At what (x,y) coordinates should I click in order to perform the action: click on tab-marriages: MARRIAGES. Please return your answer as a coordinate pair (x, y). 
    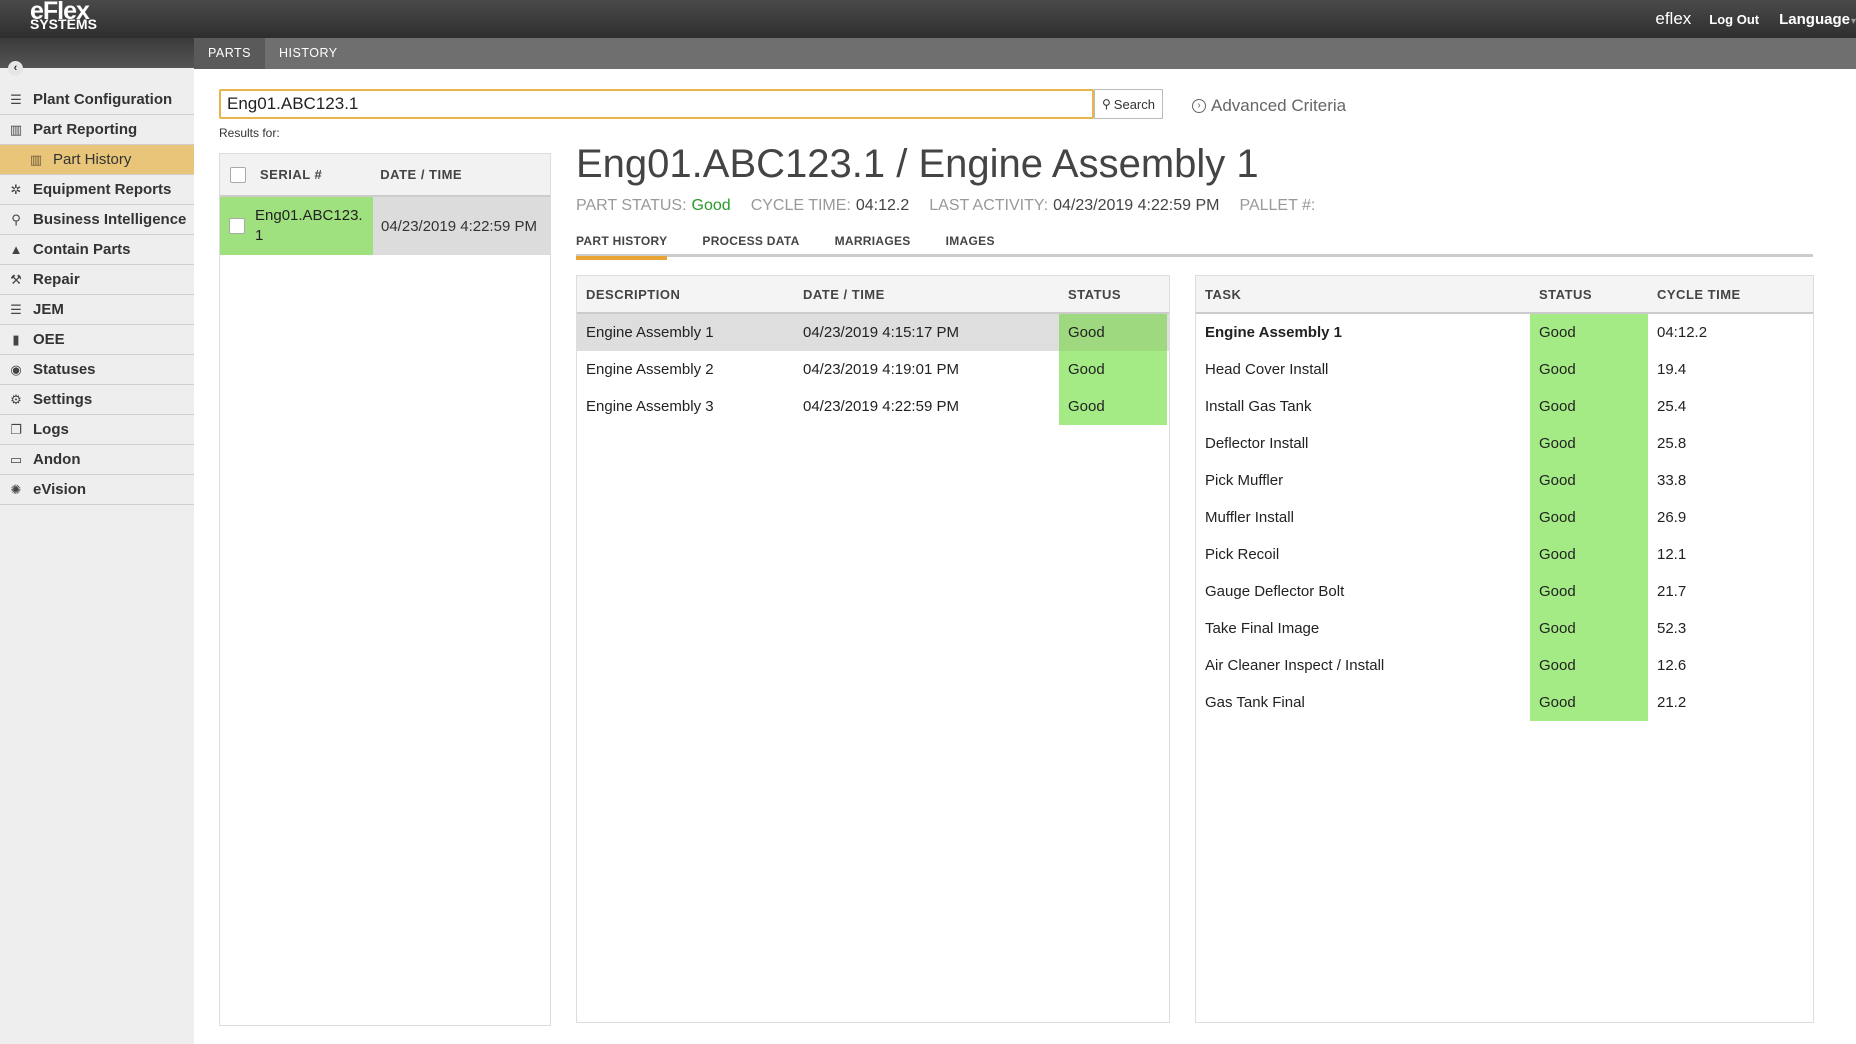
    Looking at the image, I should click on (873, 244).